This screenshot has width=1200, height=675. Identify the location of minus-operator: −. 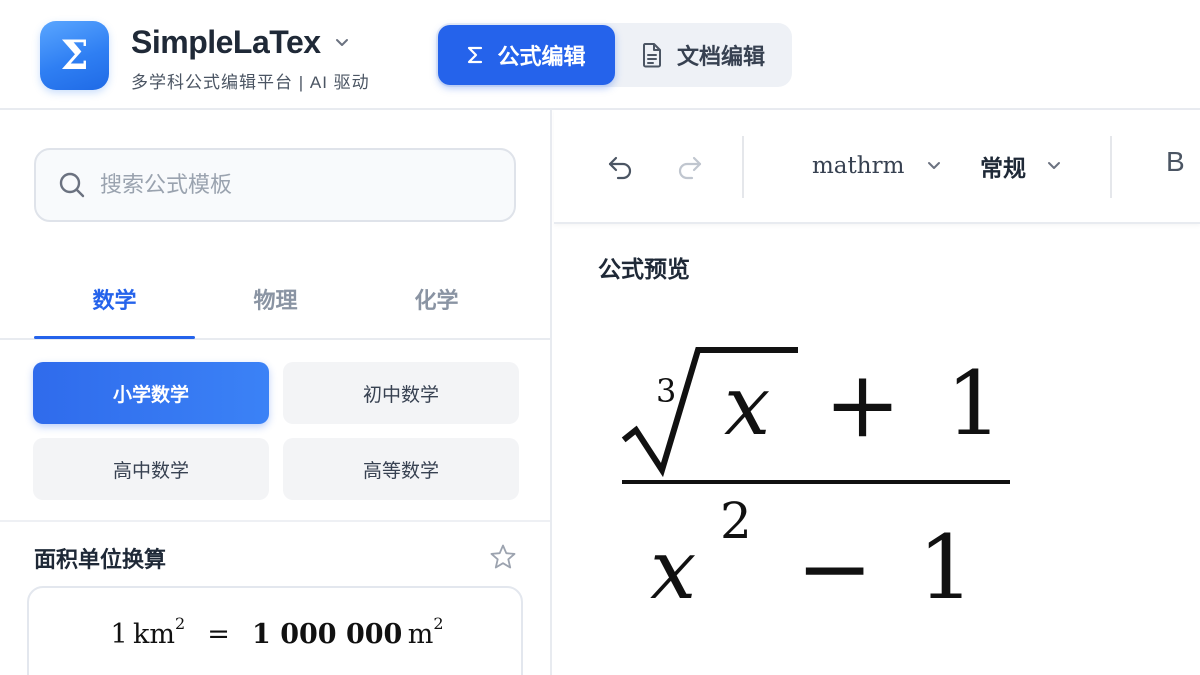
(834, 568).